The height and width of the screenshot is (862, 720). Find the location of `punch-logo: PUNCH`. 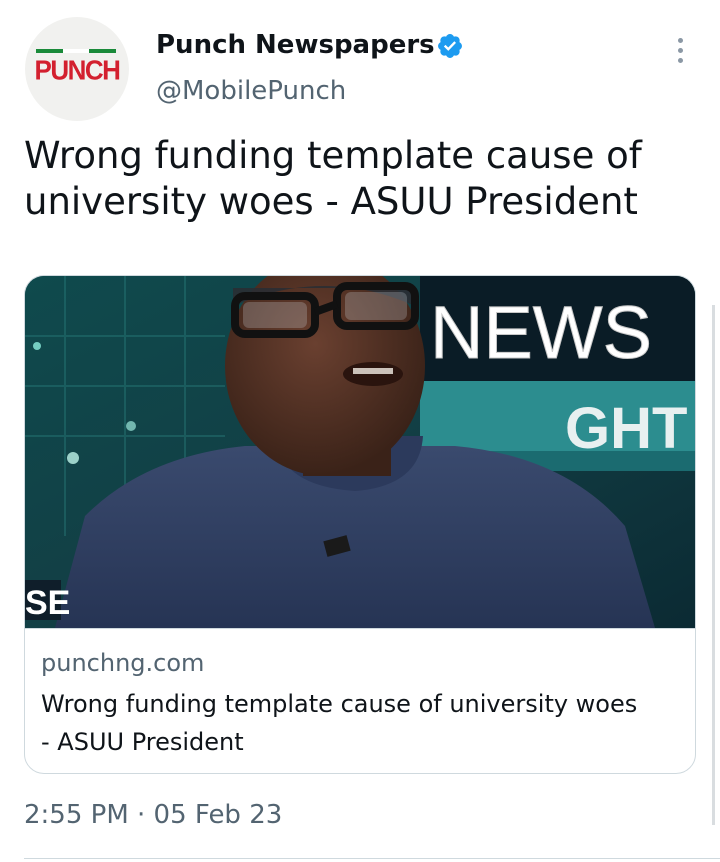

punch-logo: PUNCH is located at coordinates (77, 69).